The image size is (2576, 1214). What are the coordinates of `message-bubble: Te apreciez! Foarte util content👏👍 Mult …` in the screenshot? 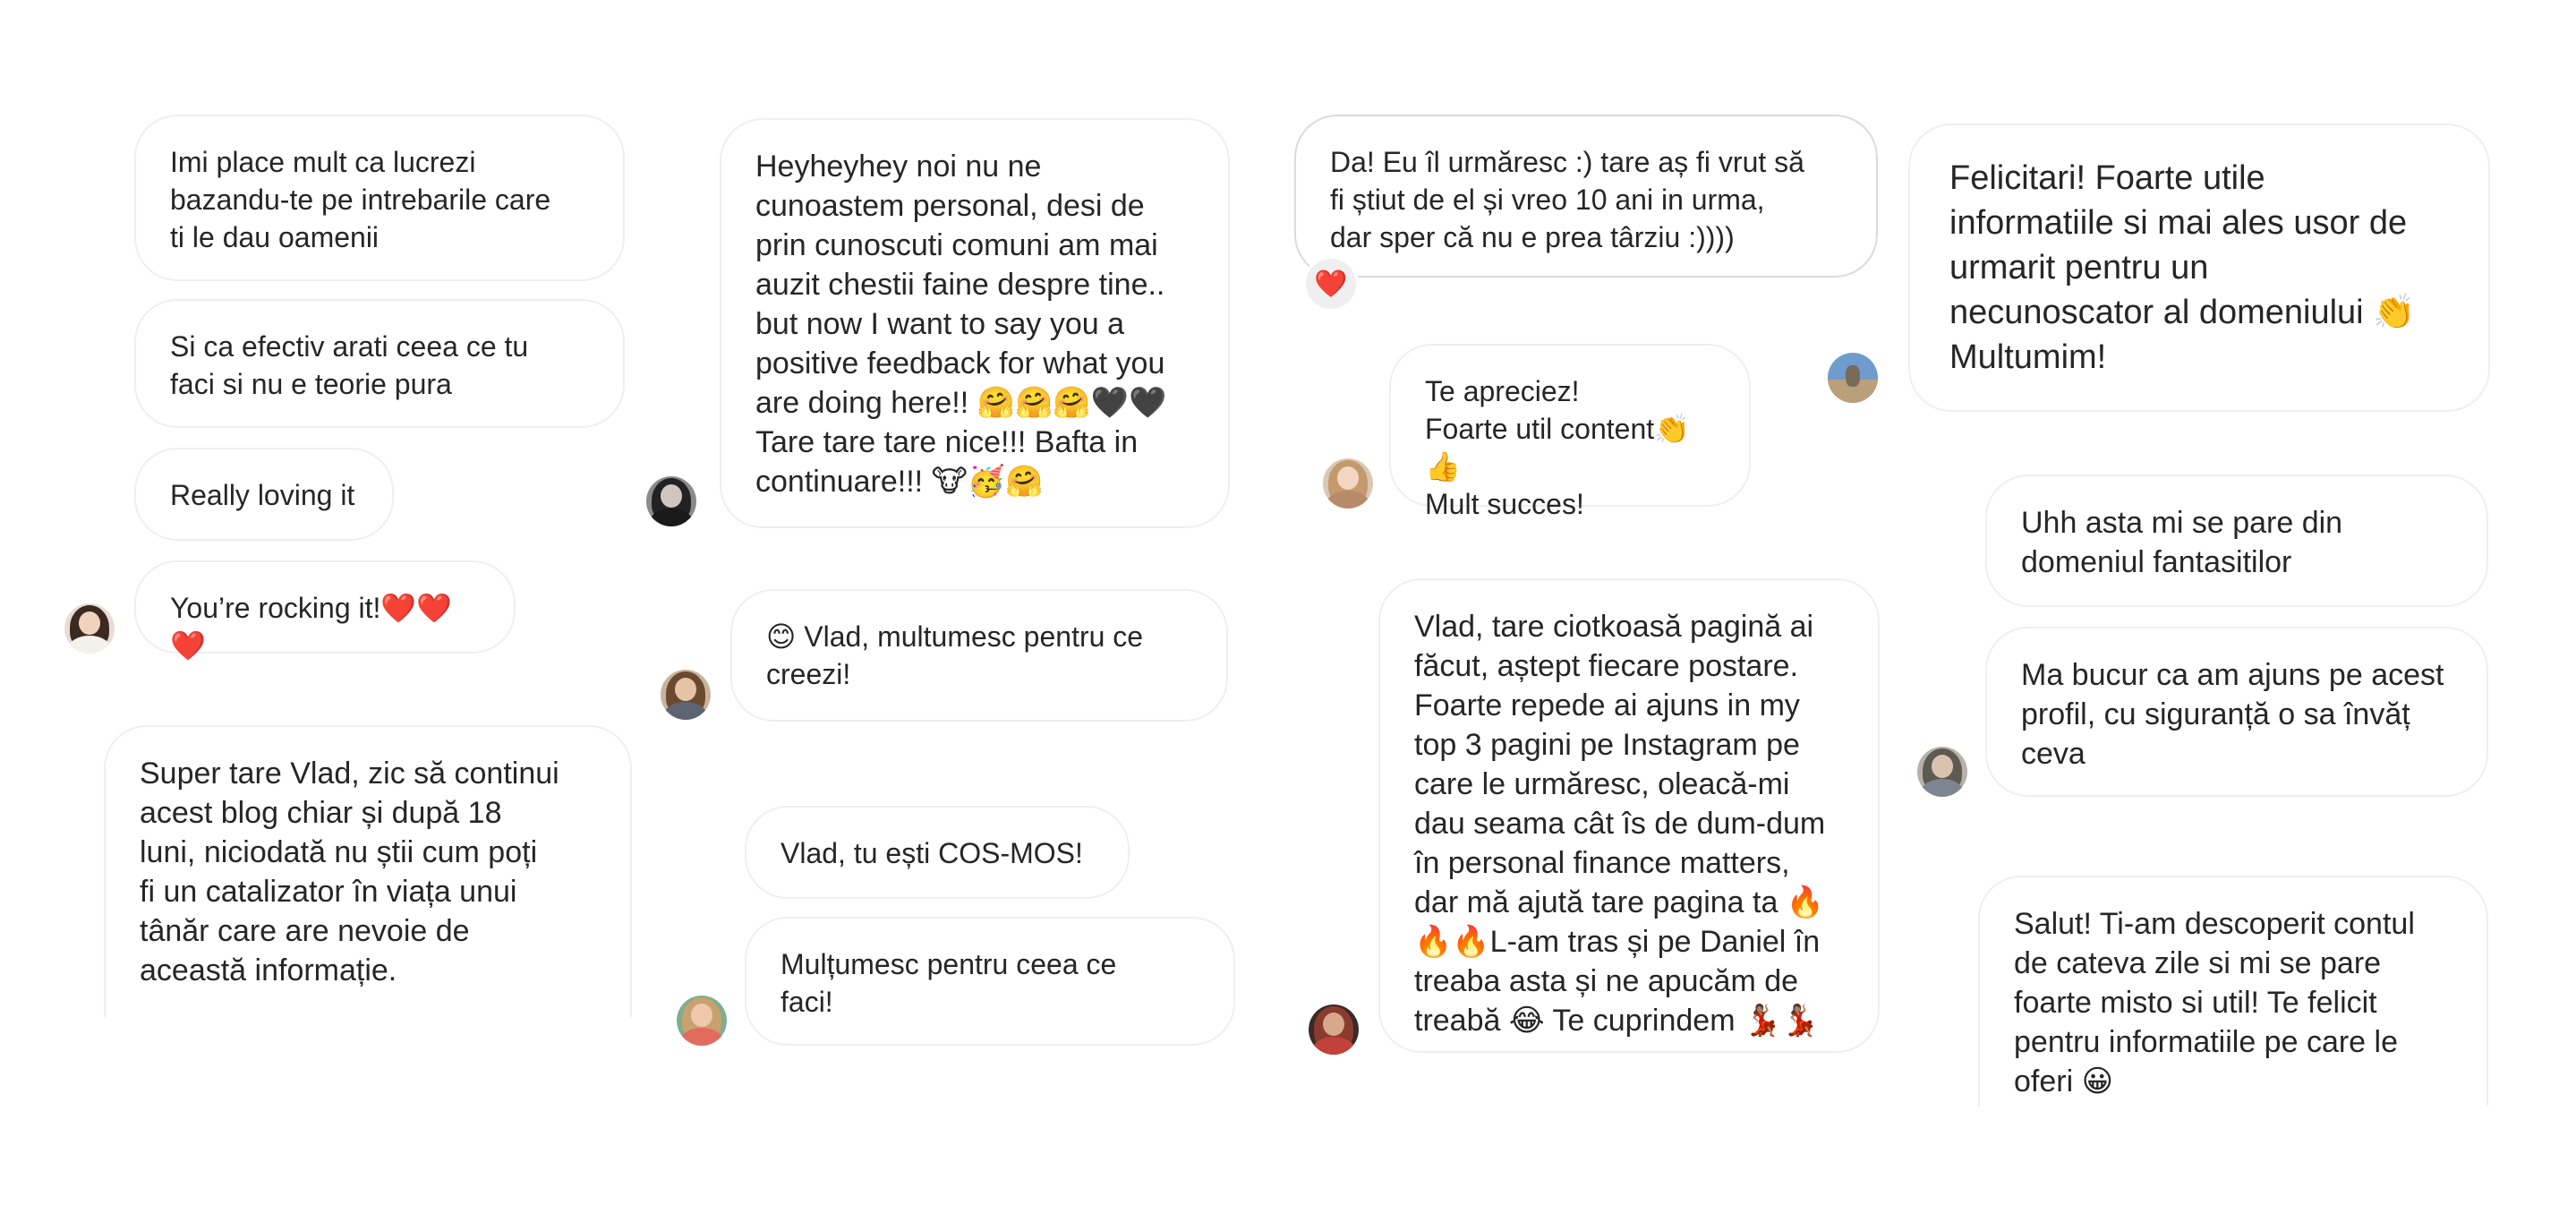 It's located at (1570, 432).